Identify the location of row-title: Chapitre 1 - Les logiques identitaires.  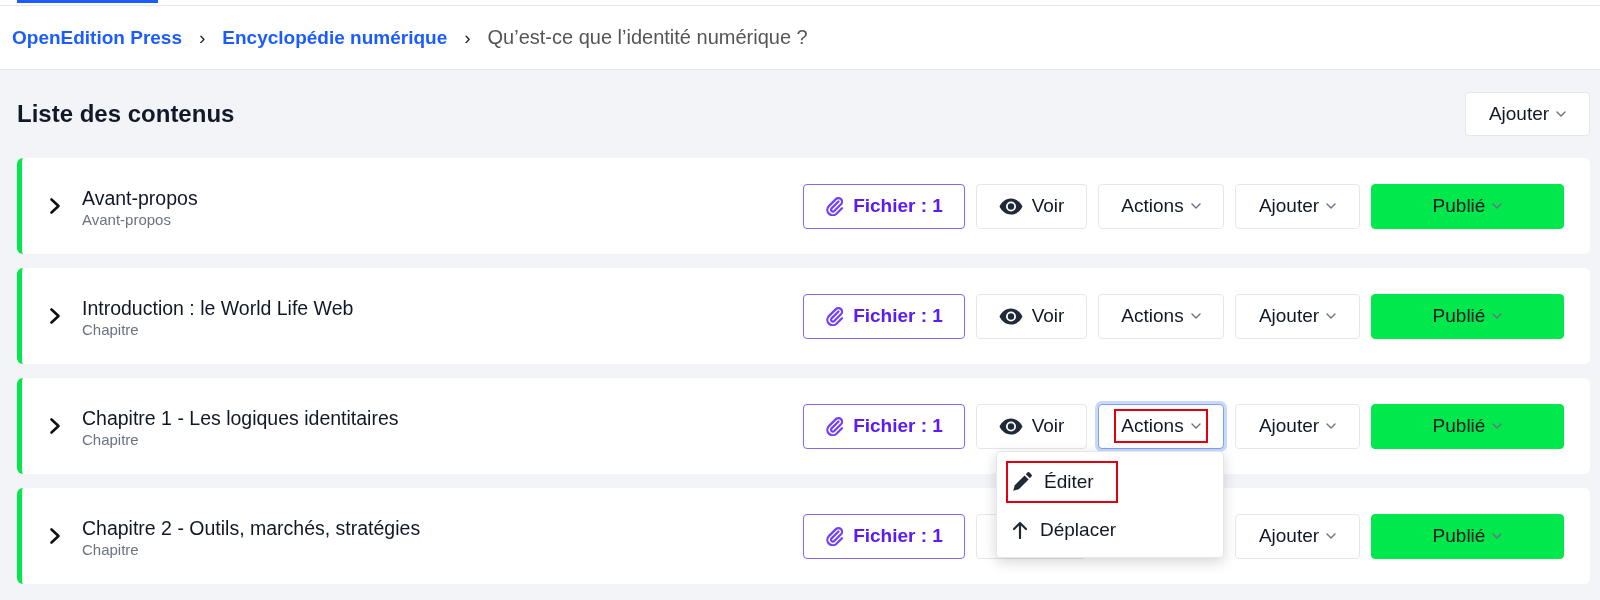
(240, 418).